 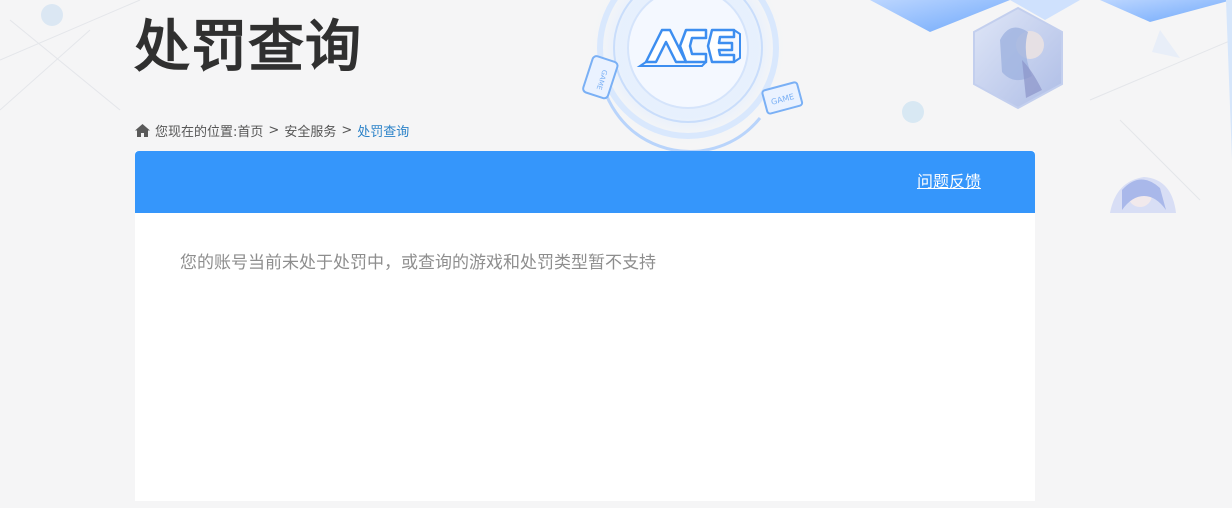 I want to click on character-small-icon, so click(x=1143, y=195).